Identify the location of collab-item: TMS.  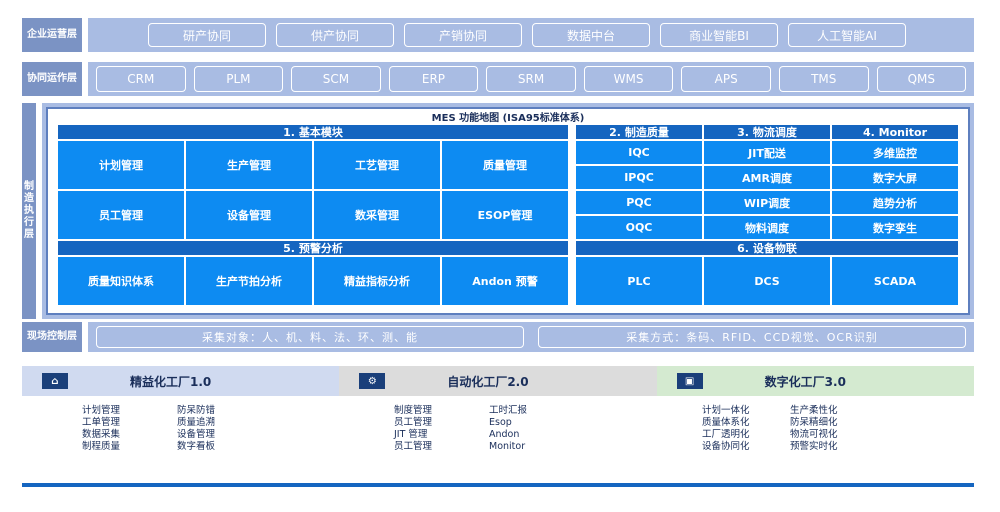
(823, 79).